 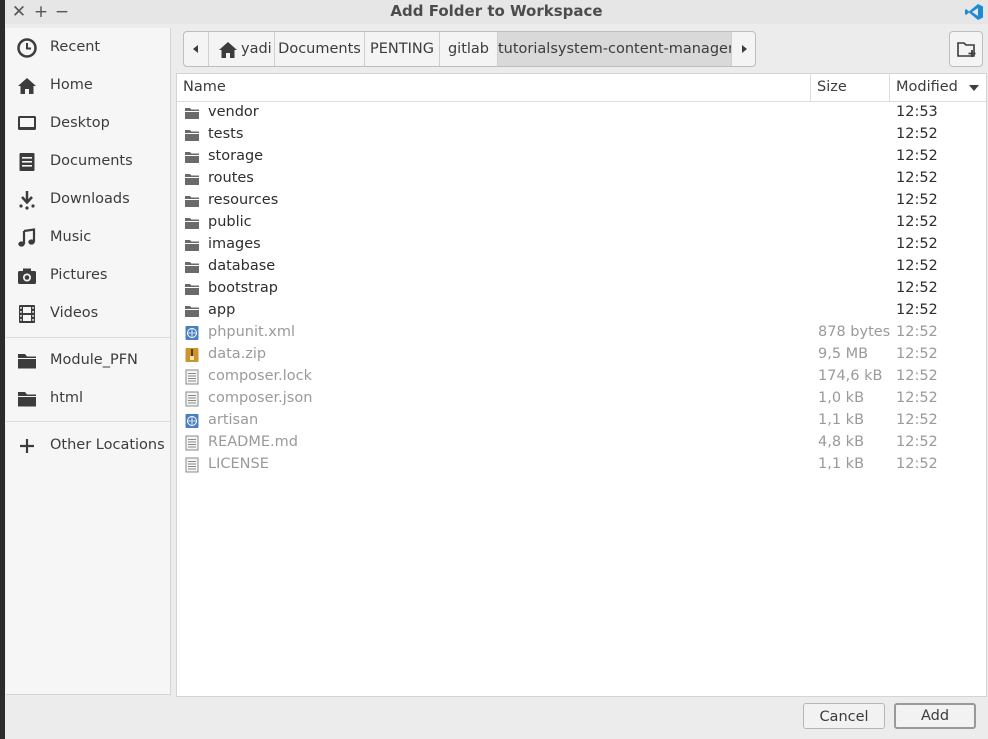 What do you see at coordinates (27, 162) in the screenshot?
I see `documents-icon` at bounding box center [27, 162].